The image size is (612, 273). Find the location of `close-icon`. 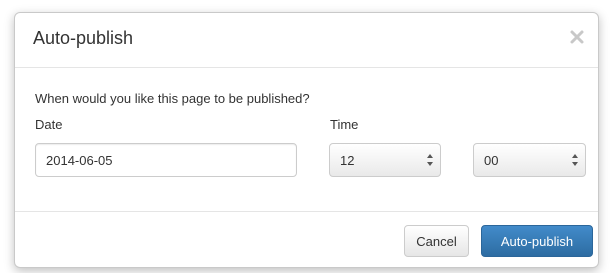

close-icon is located at coordinates (577, 37).